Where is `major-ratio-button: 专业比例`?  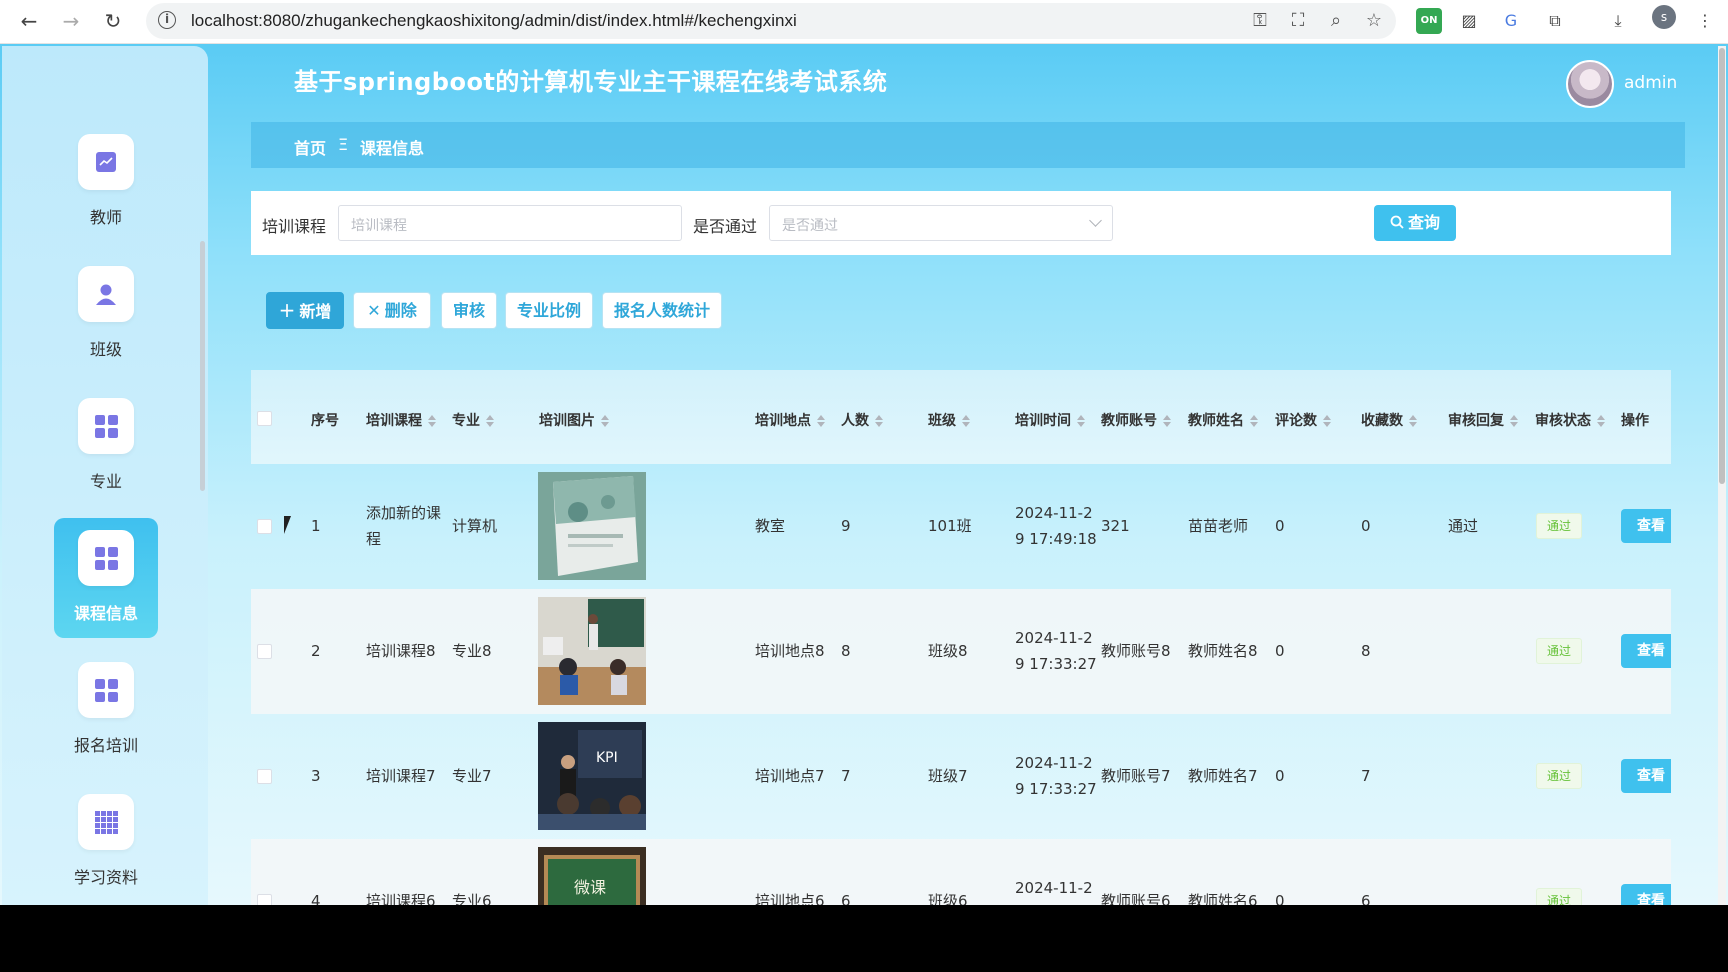 major-ratio-button: 专业比例 is located at coordinates (549, 310).